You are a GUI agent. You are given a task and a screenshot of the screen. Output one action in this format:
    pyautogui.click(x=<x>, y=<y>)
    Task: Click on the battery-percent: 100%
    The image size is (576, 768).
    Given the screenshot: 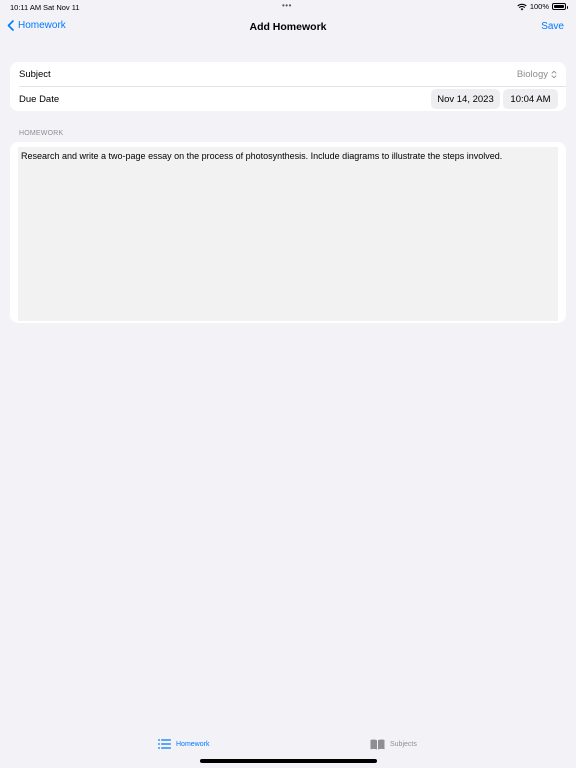 What is the action you would take?
    pyautogui.click(x=539, y=6)
    